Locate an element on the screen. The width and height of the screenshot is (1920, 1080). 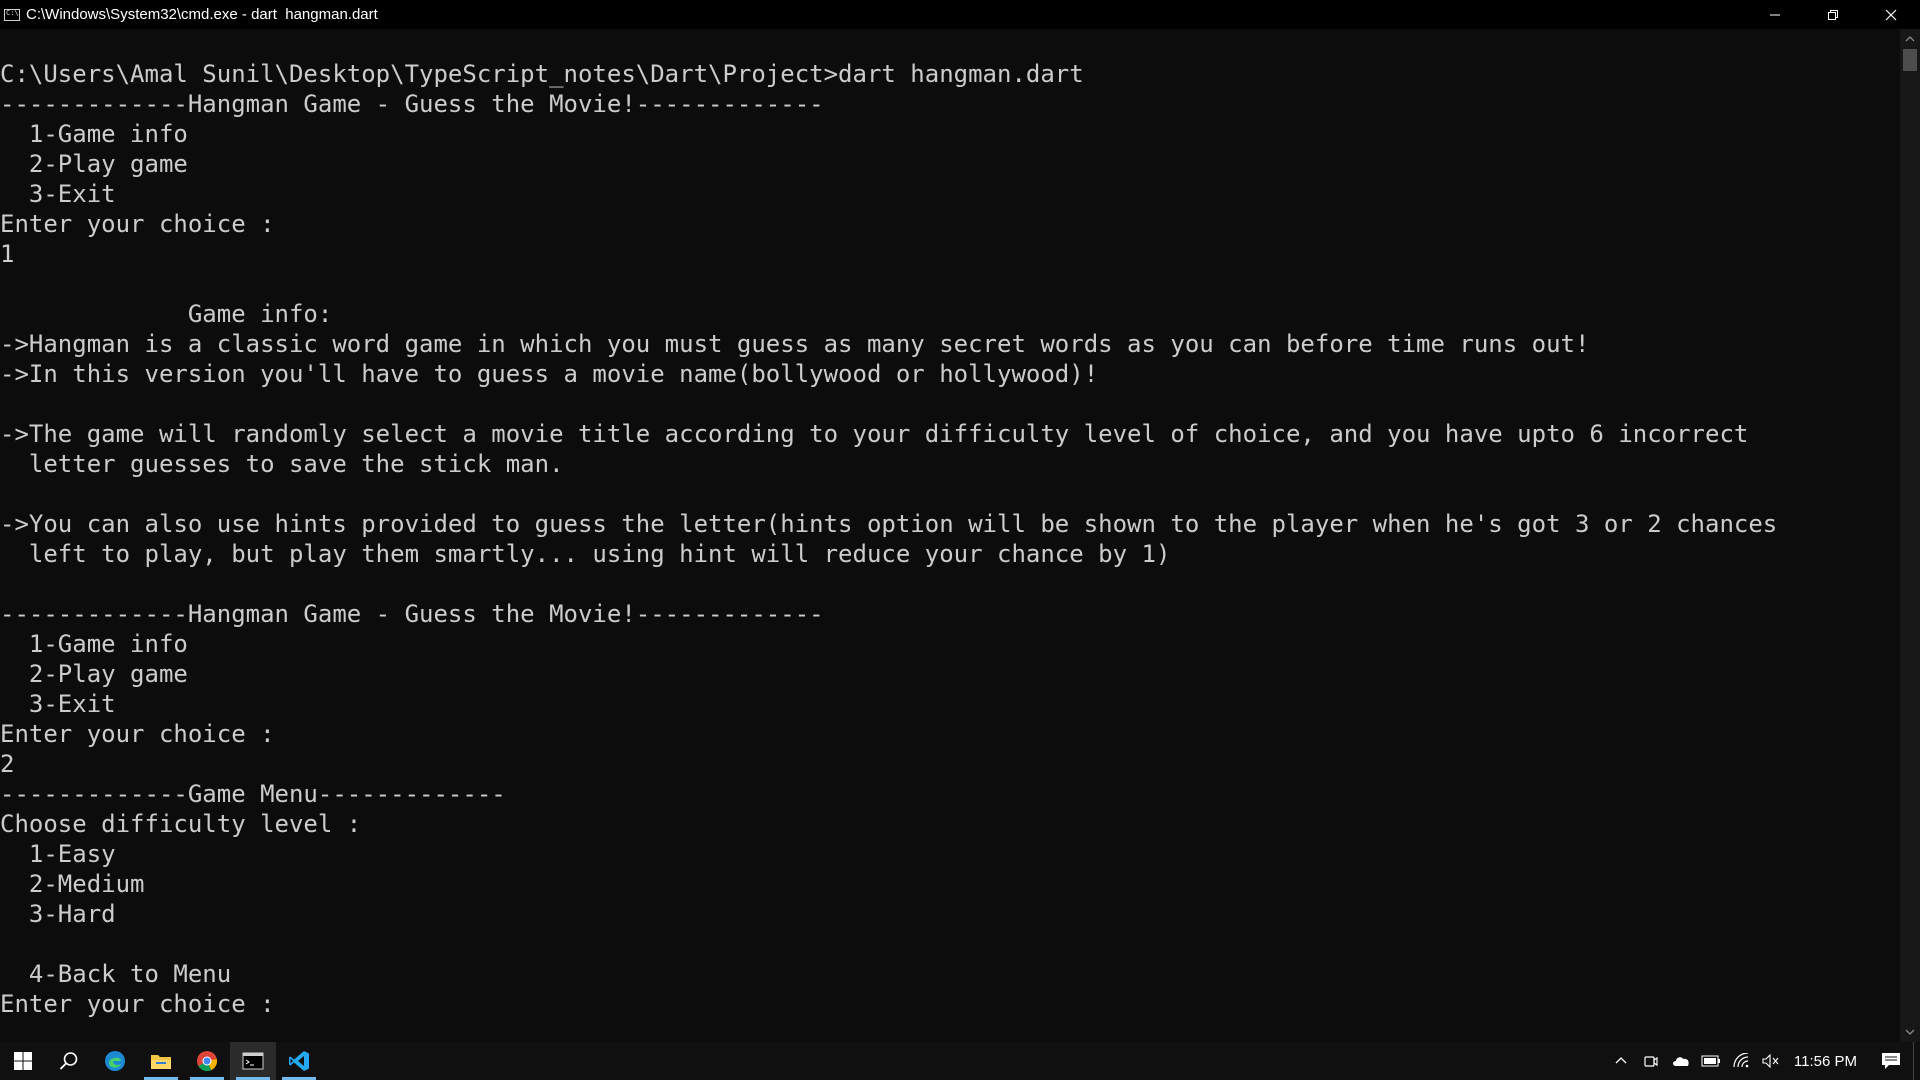
scrollbar-thumb is located at coordinates (1910, 60).